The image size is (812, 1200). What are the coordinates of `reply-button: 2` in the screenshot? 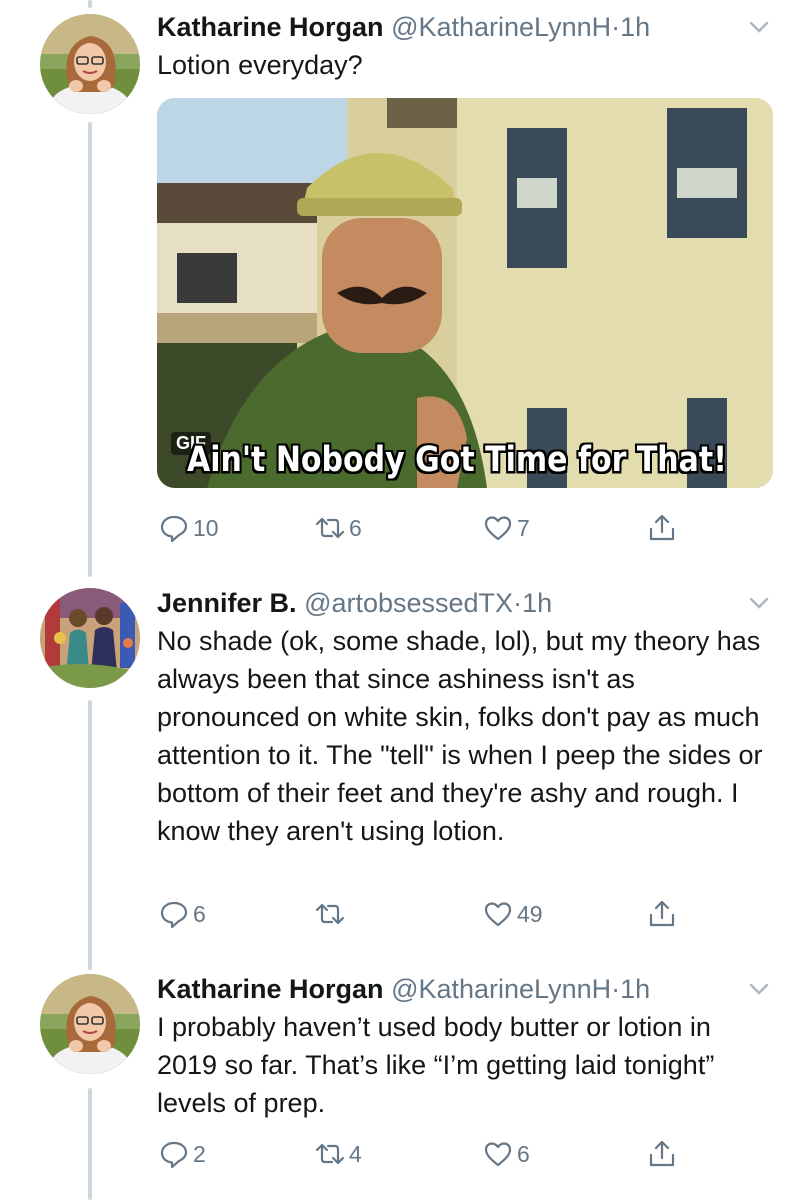 It's located at (182, 1154).